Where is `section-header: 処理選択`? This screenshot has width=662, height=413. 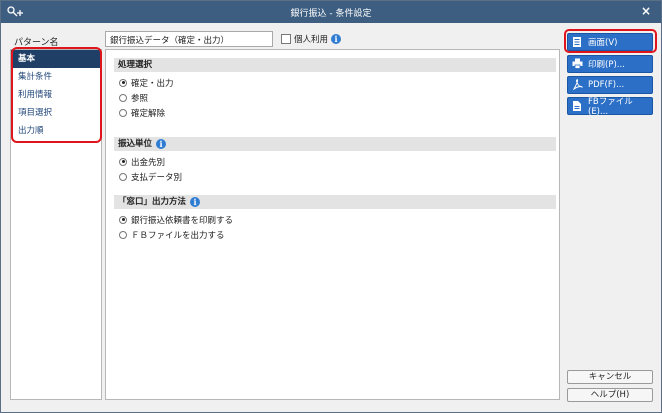 section-header: 処理選択 is located at coordinates (335, 65).